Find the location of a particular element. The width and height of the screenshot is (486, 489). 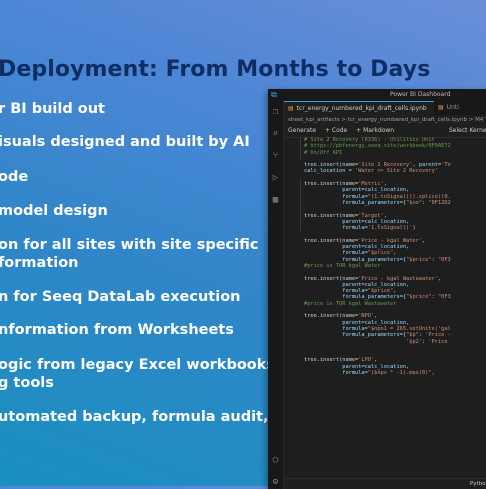

settings-icon: ⚙ is located at coordinates (275, 480).